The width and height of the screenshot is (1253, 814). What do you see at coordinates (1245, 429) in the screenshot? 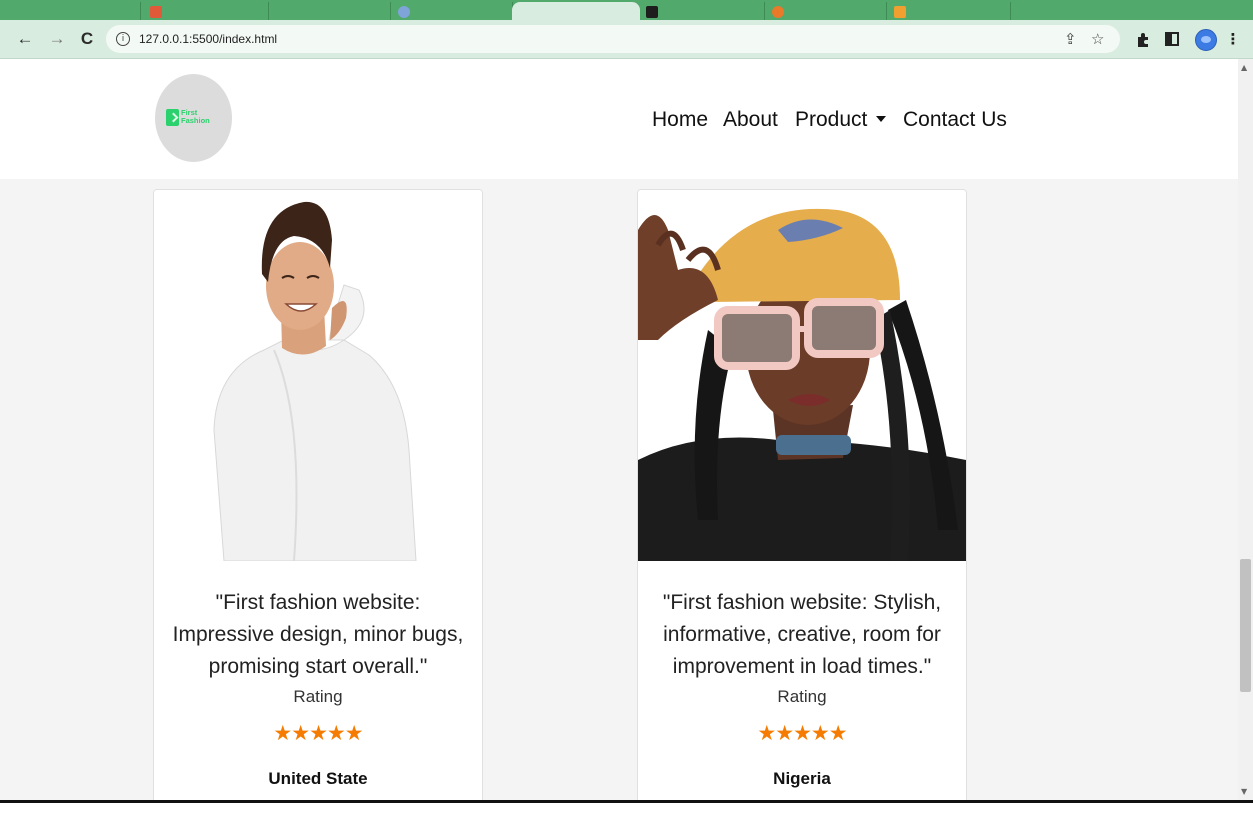
I see `page-scrollbar: ▲ ▼` at bounding box center [1245, 429].